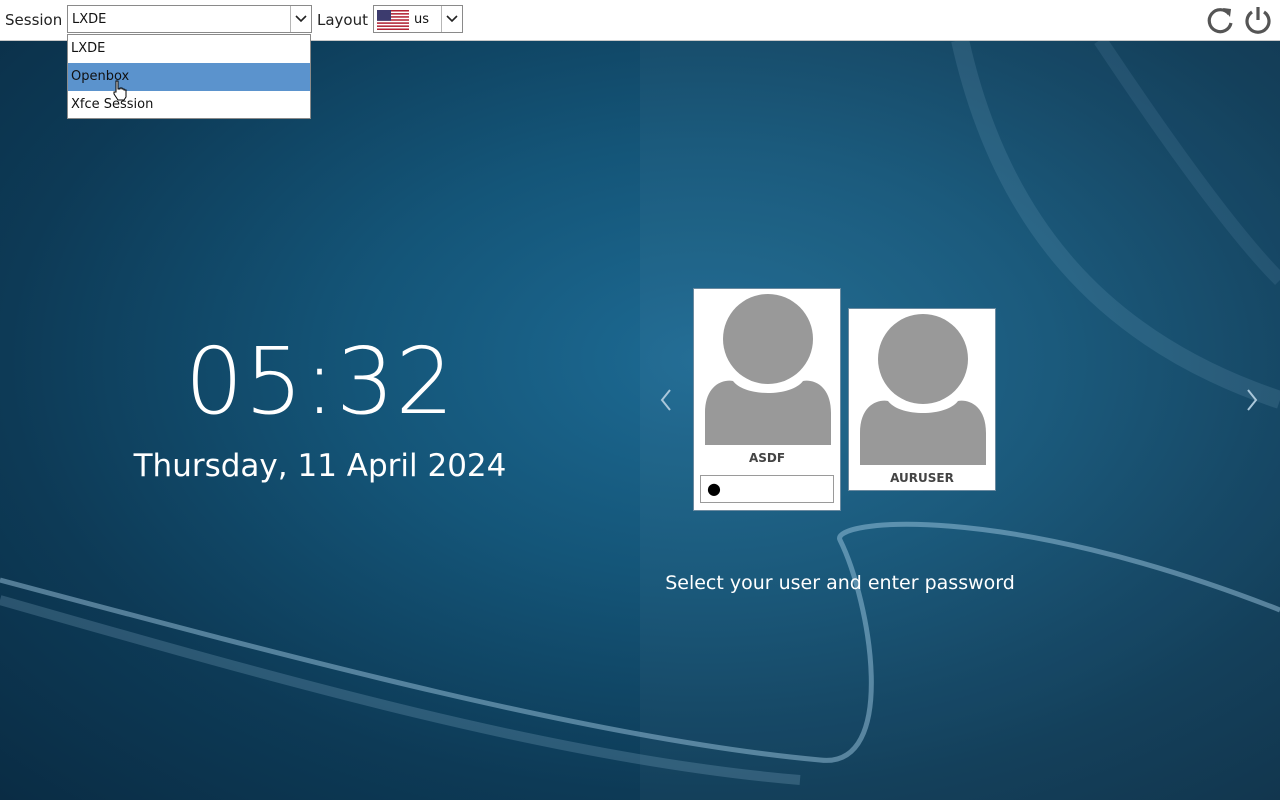  Describe the element at coordinates (342, 20) in the screenshot. I see `layout-label: Layout` at that location.